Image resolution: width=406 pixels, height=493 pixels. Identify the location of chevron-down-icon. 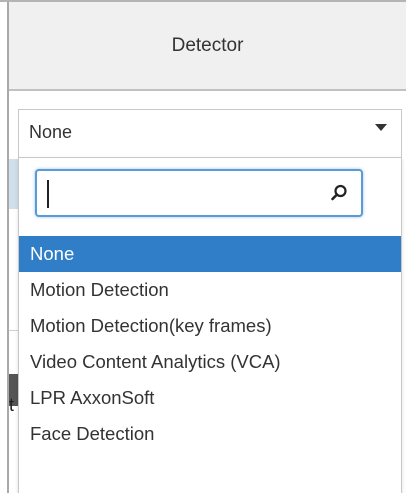
(381, 127).